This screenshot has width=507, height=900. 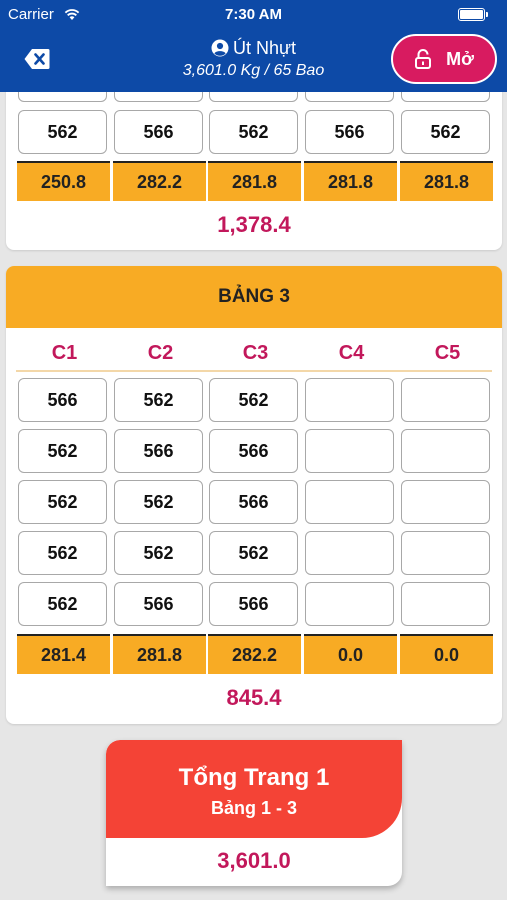 I want to click on table-total: 845.4, so click(x=254, y=697).